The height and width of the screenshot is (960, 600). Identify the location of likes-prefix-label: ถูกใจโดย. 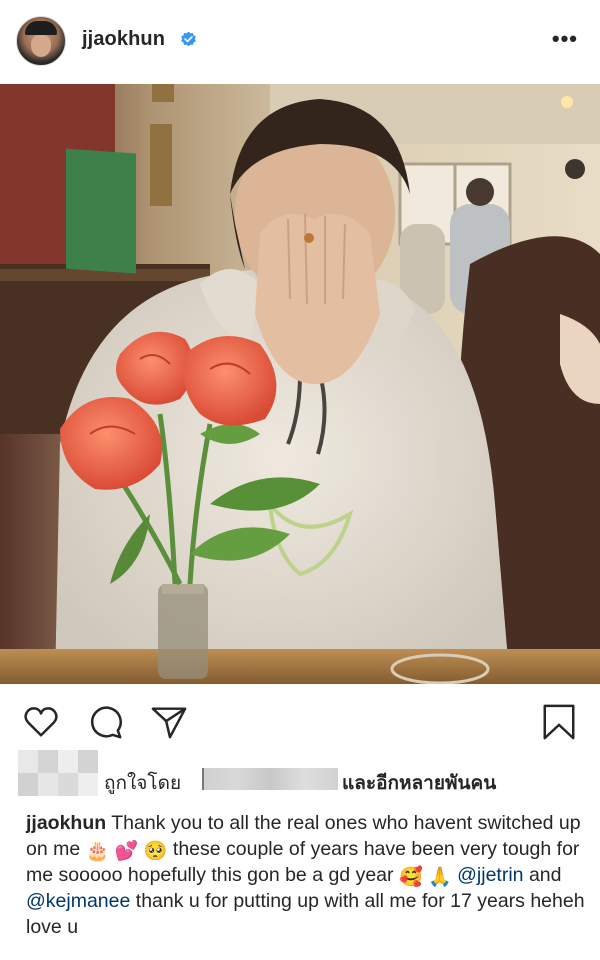
(143, 783).